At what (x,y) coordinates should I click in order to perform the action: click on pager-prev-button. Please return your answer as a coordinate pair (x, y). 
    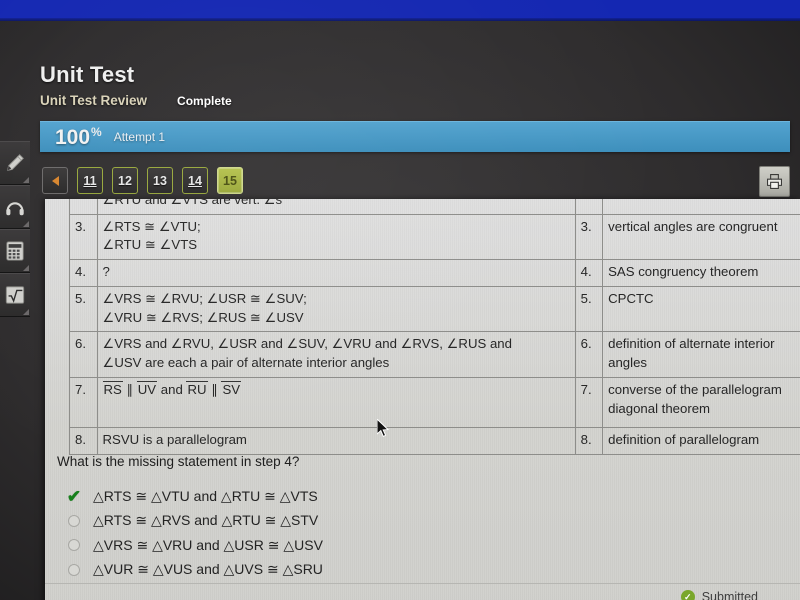
    Looking at the image, I should click on (55, 180).